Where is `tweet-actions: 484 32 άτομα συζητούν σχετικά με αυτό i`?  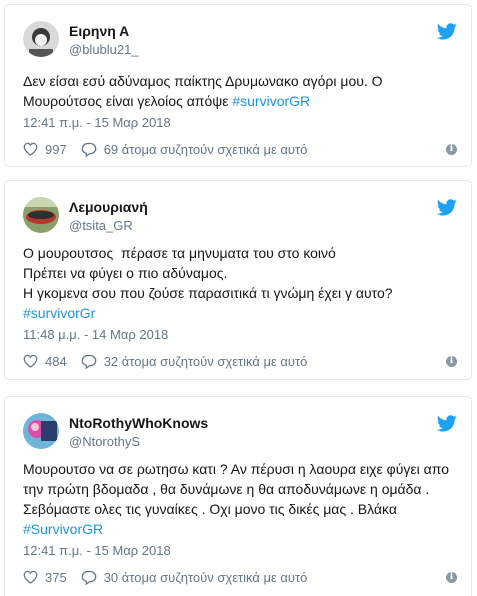
tweet-actions: 484 32 άτομα συζητούν σχετικά με αυτό i is located at coordinates (240, 361).